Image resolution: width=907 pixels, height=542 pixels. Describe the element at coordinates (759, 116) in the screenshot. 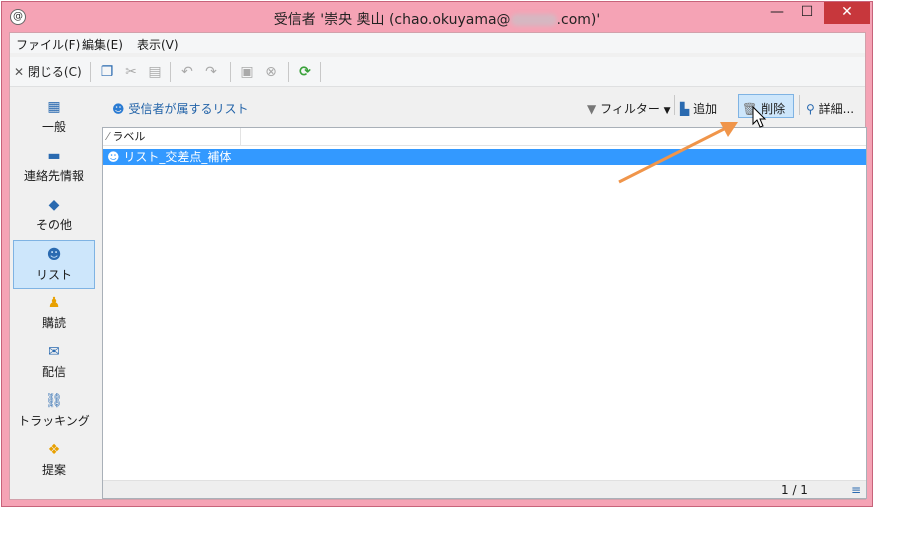

I see `mouse-cursor-icon` at that location.